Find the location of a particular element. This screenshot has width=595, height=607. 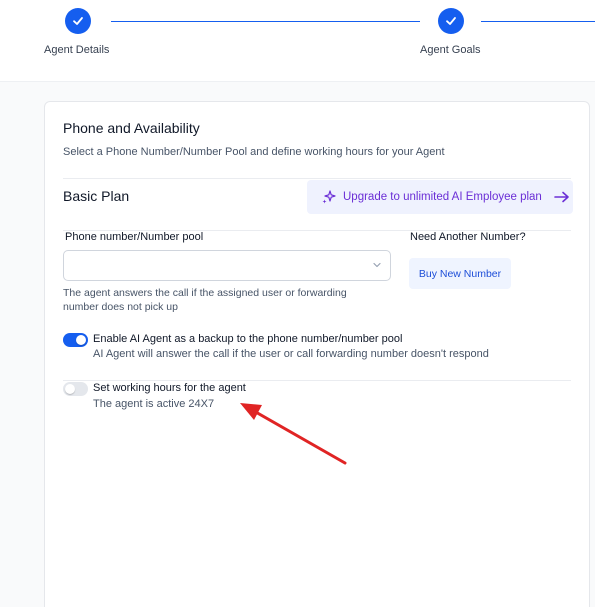

section-title: Phone and Availability is located at coordinates (131, 128).